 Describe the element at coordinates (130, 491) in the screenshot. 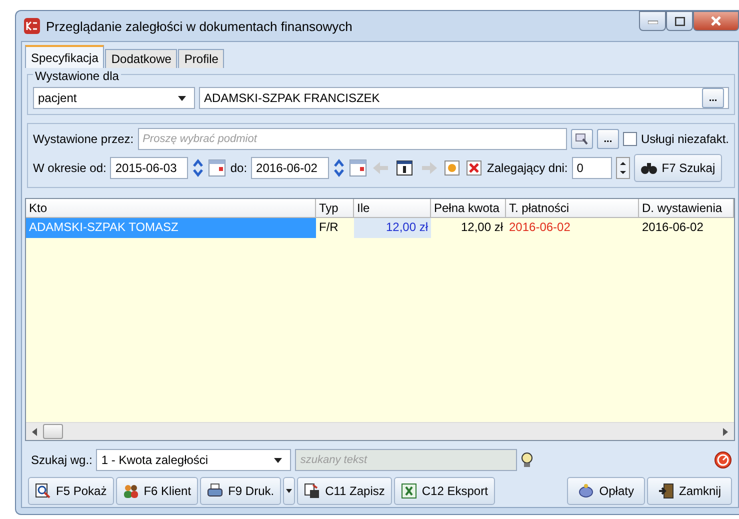

I see `people-icon` at that location.